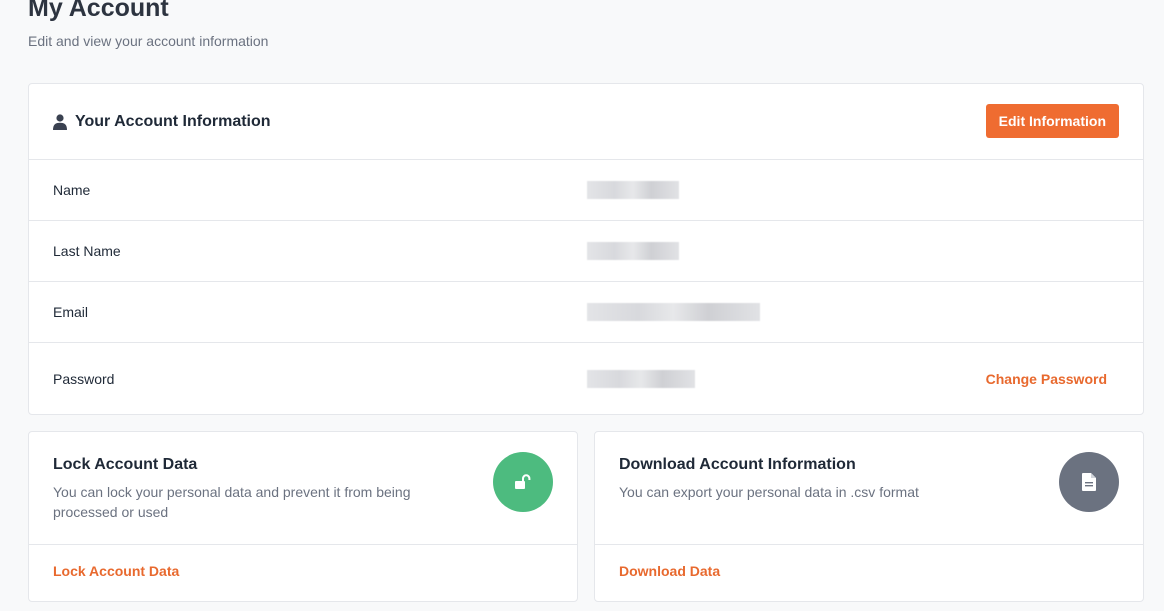 The height and width of the screenshot is (611, 1164). Describe the element at coordinates (586, 251) in the screenshot. I see `info-row-last-name: Last Name` at that location.